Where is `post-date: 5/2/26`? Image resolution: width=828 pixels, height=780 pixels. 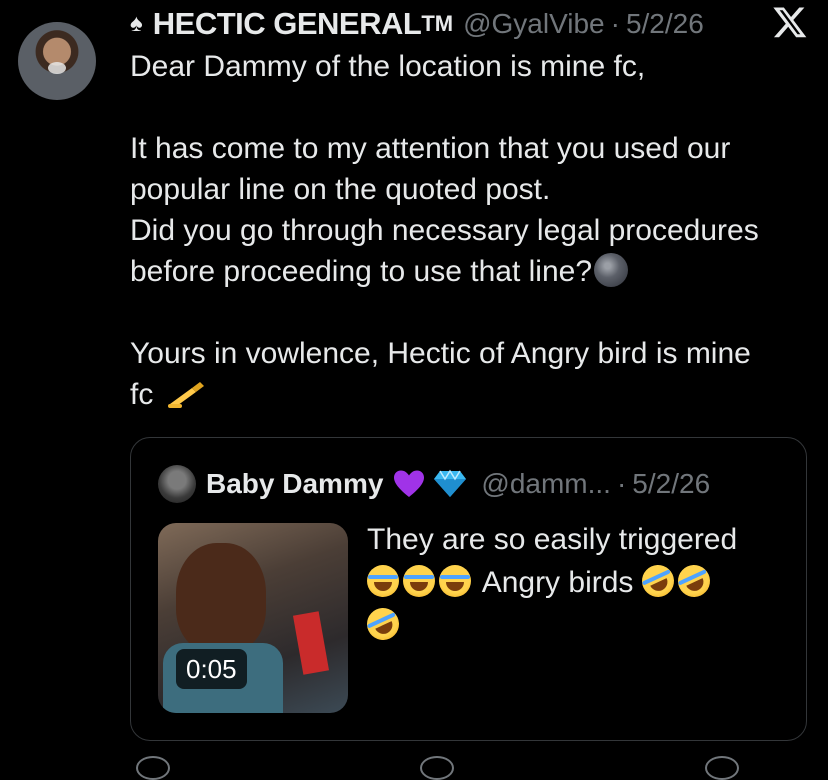 post-date: 5/2/26 is located at coordinates (665, 24).